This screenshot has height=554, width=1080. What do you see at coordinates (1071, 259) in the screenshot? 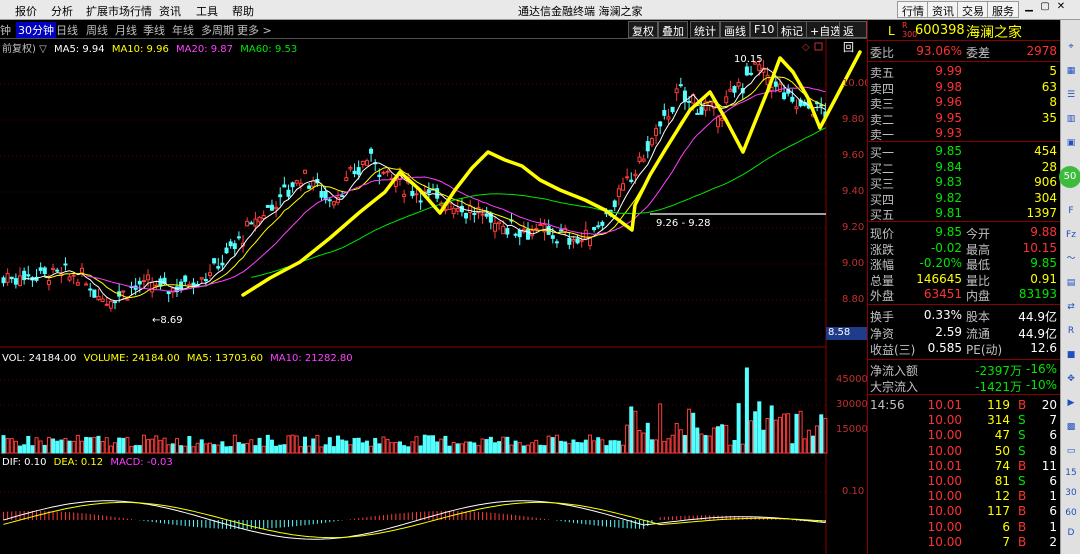
I see `wave-icon: 〜` at bounding box center [1071, 259].